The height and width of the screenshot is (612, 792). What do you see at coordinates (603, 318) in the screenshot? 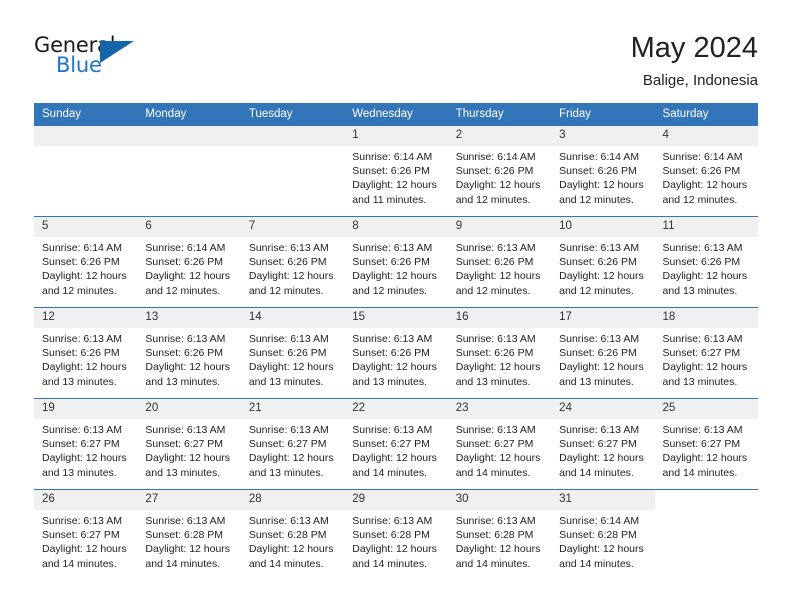
I see `day-number: 17` at bounding box center [603, 318].